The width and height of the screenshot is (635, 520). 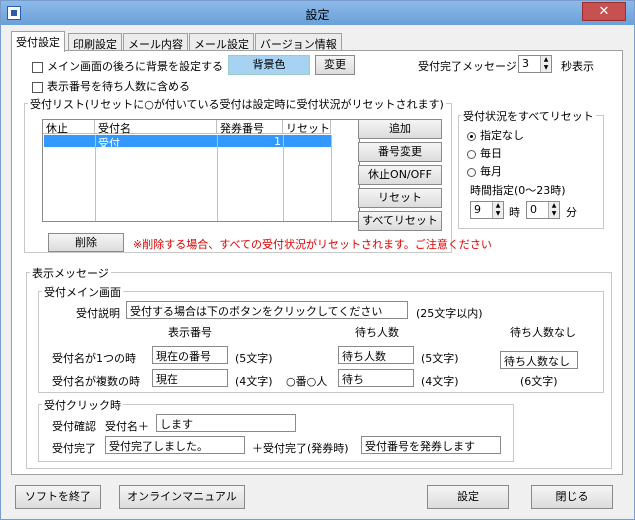 I want to click on delete-button: 削除, so click(x=86, y=242).